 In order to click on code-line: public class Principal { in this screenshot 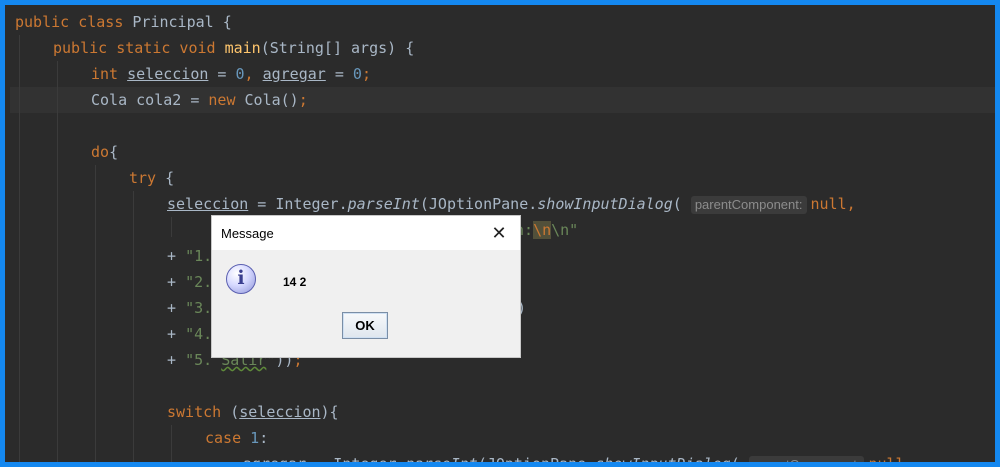, I will do `click(123, 22)`.